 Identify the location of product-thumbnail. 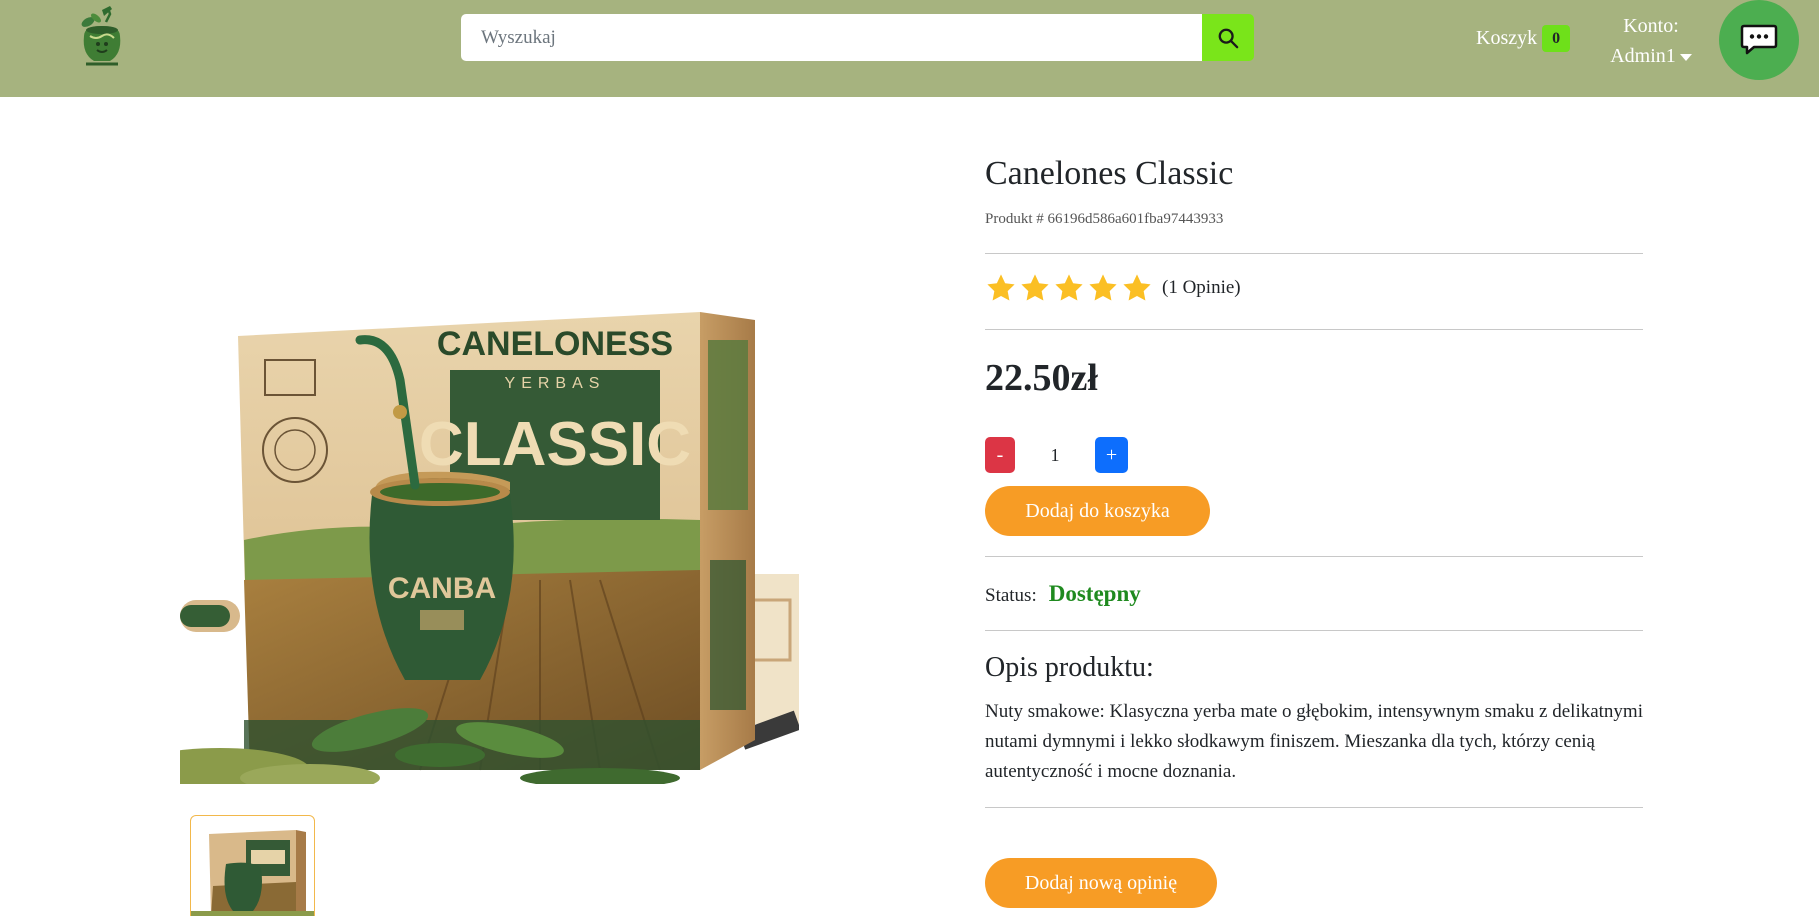
(252, 865).